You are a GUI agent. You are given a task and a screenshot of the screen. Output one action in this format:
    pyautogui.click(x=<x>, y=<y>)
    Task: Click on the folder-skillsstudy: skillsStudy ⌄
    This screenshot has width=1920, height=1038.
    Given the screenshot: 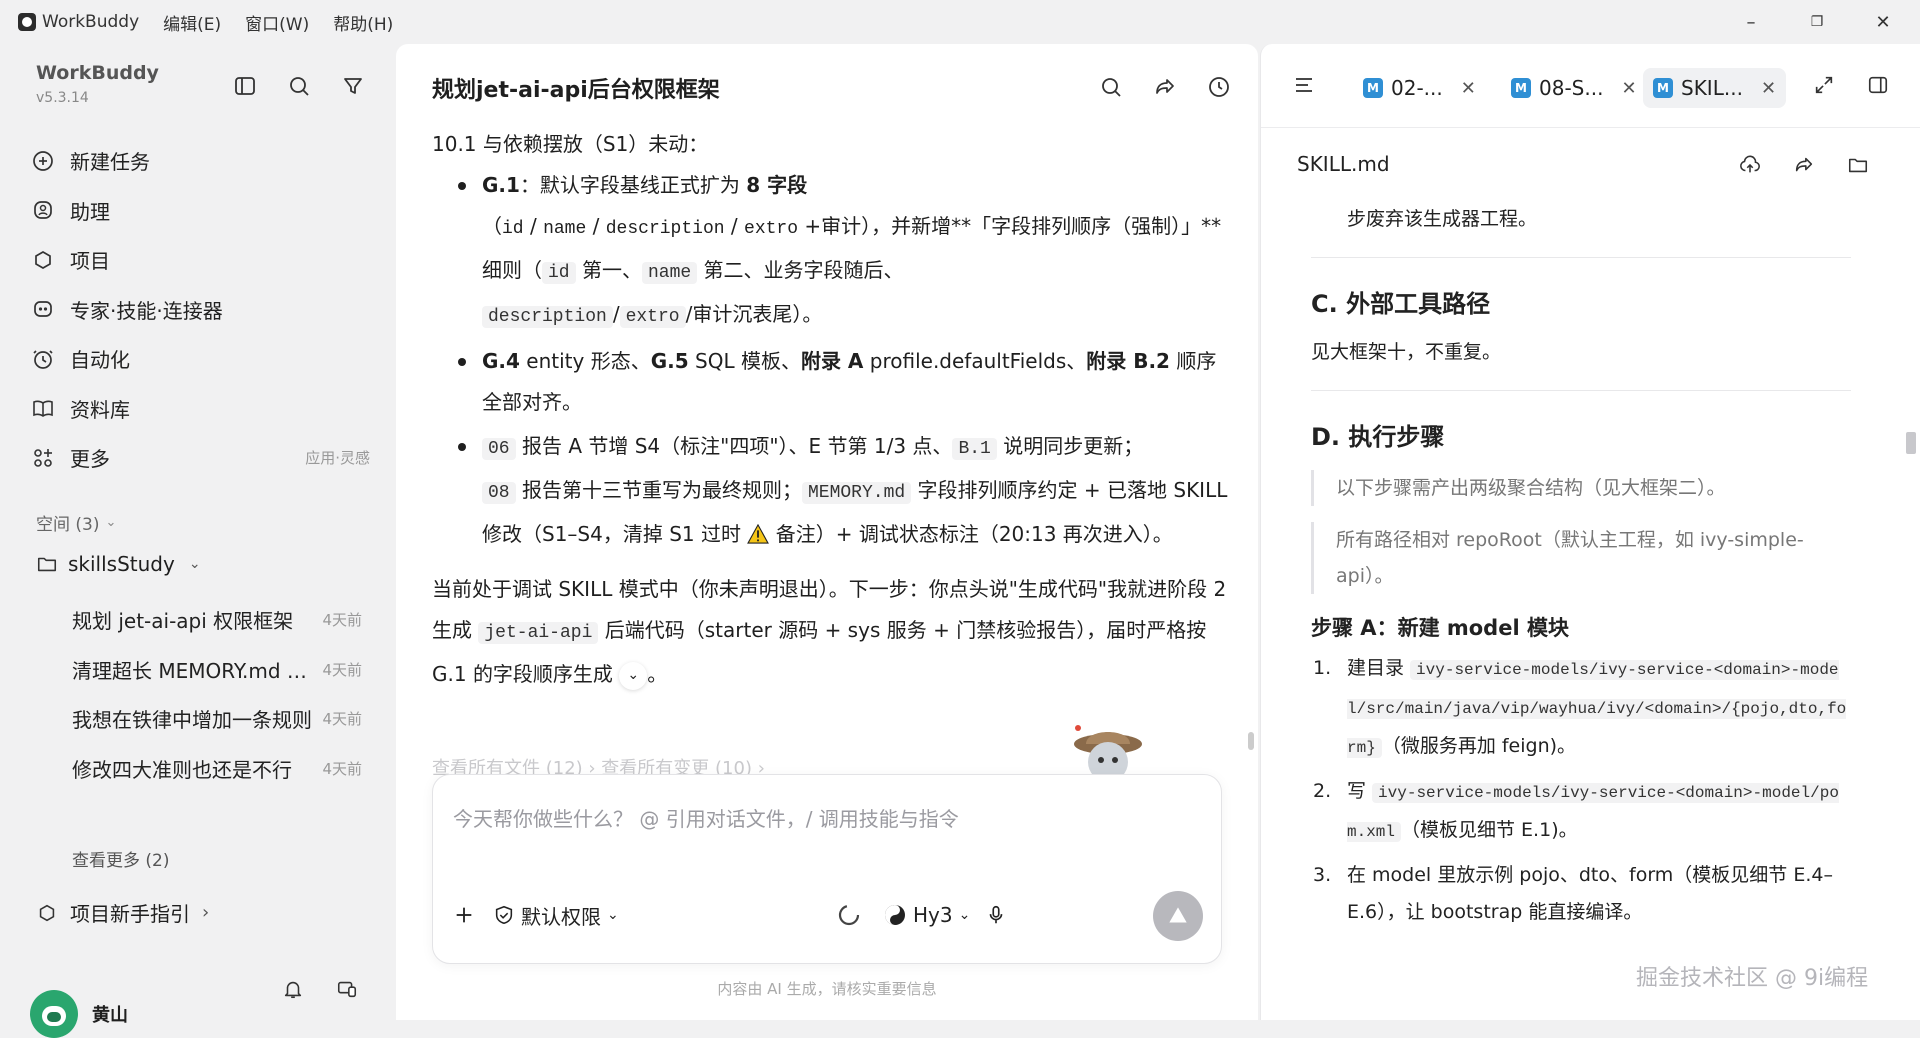 What is the action you would take?
    pyautogui.click(x=118, y=564)
    